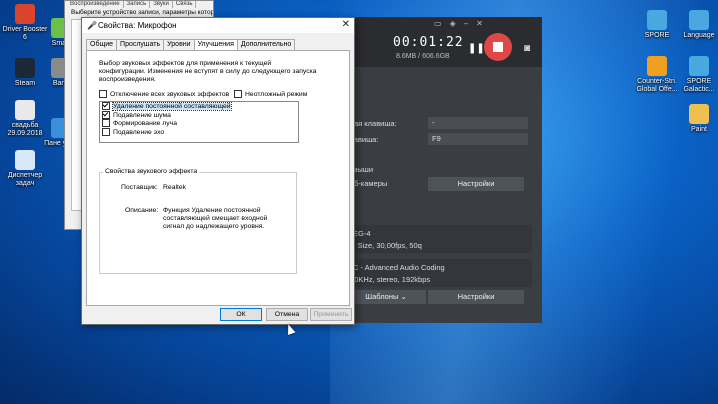  What do you see at coordinates (476, 184) in the screenshot?
I see `webcam-settings-button: Настройки` at bounding box center [476, 184].